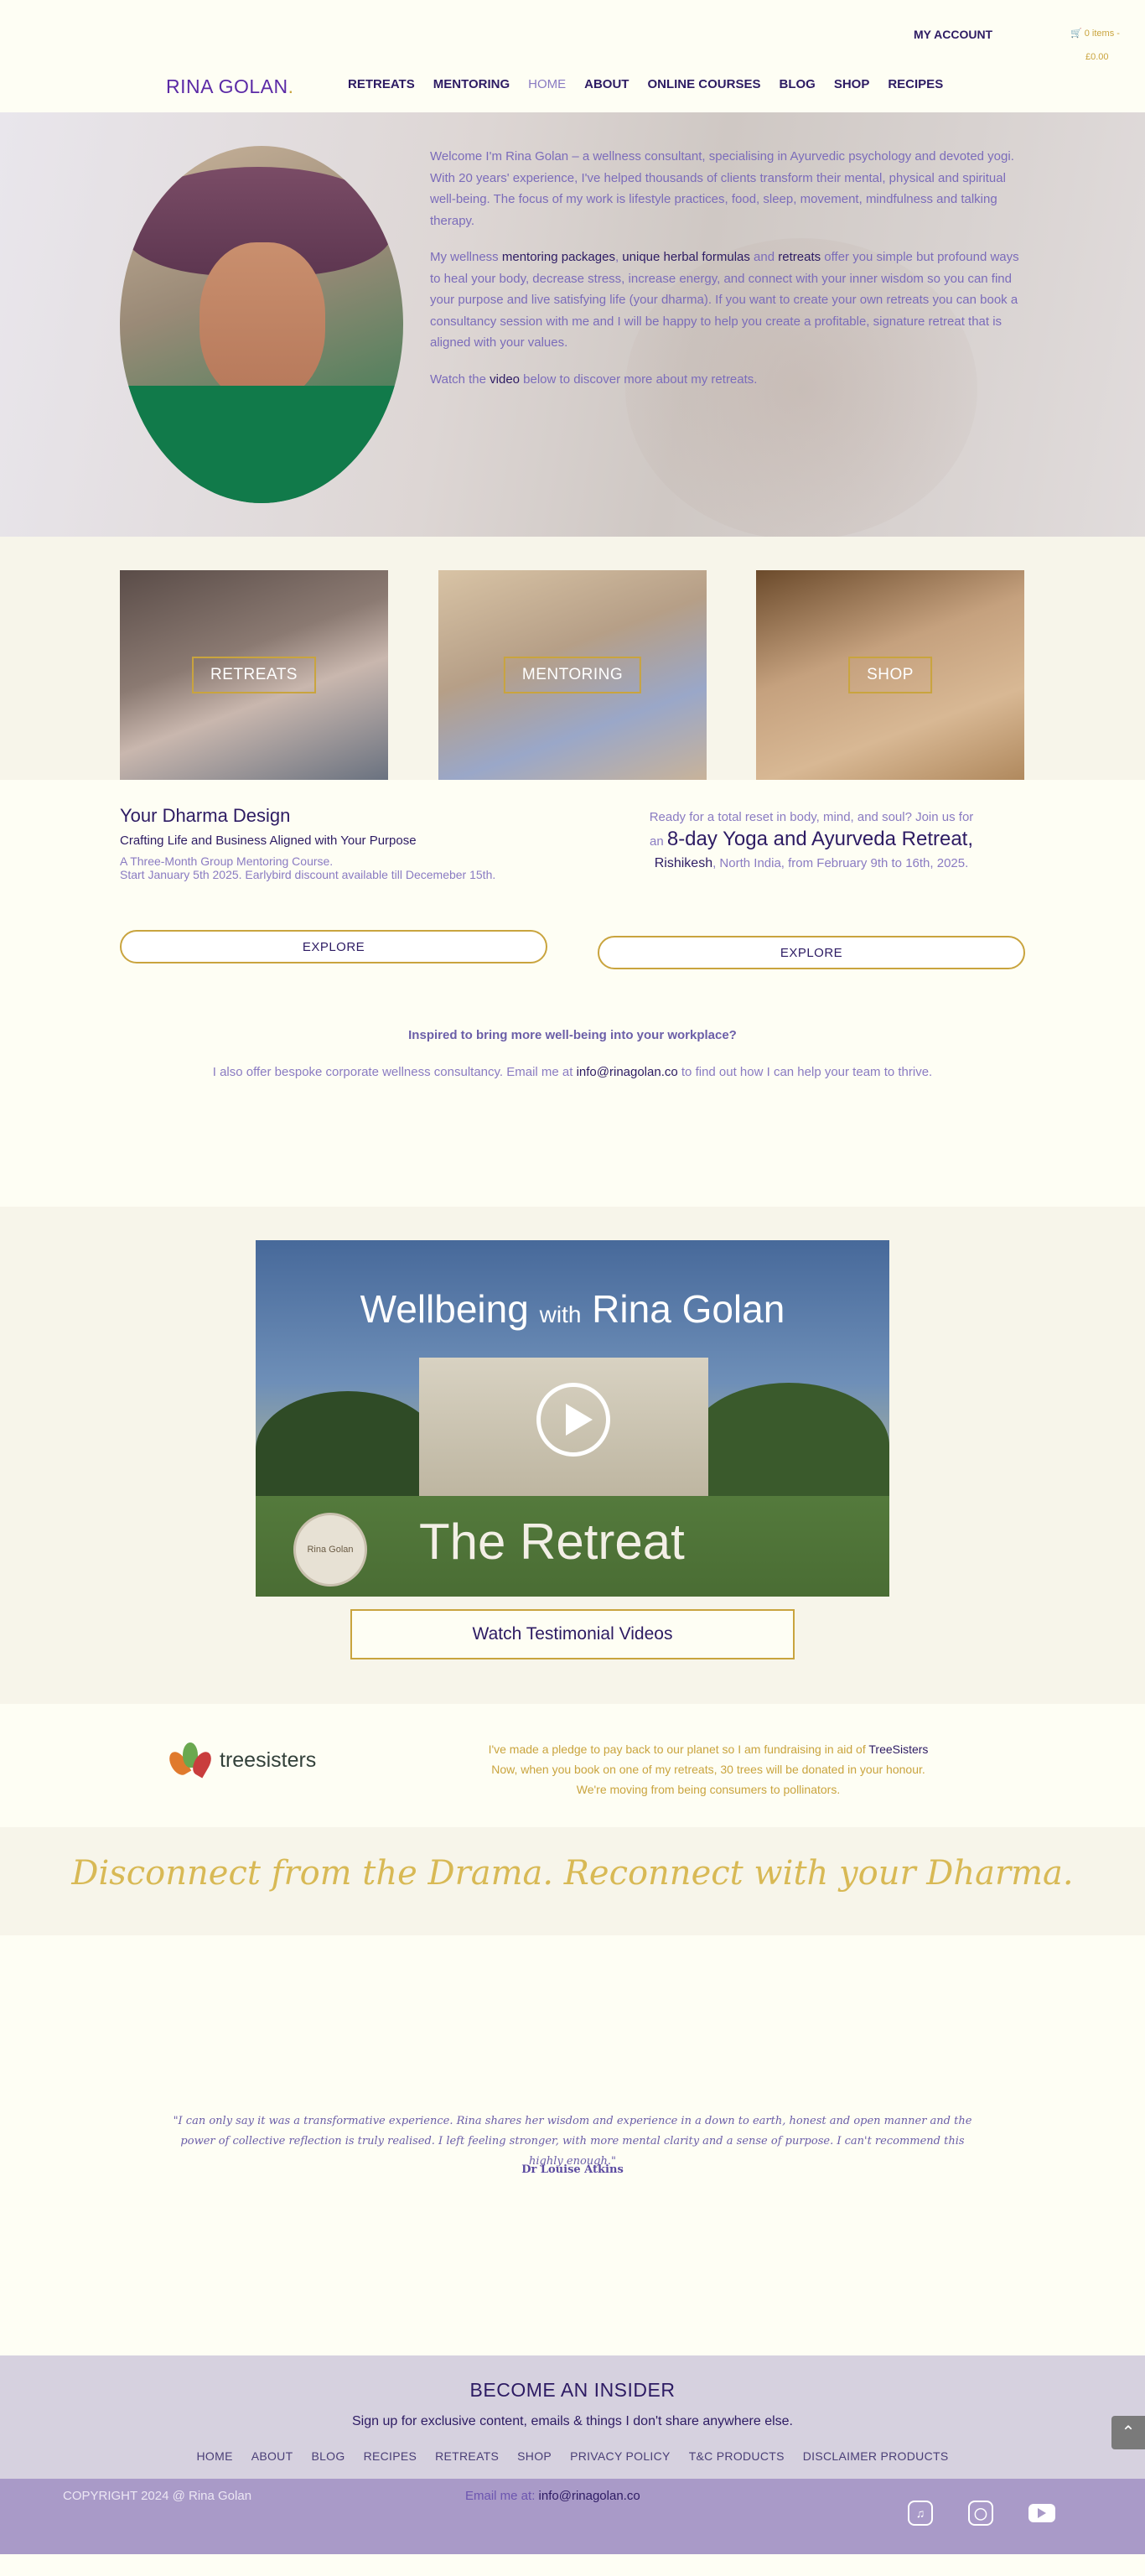 Image resolution: width=1145 pixels, height=2576 pixels. What do you see at coordinates (764, 257) in the screenshot?
I see `text: and` at bounding box center [764, 257].